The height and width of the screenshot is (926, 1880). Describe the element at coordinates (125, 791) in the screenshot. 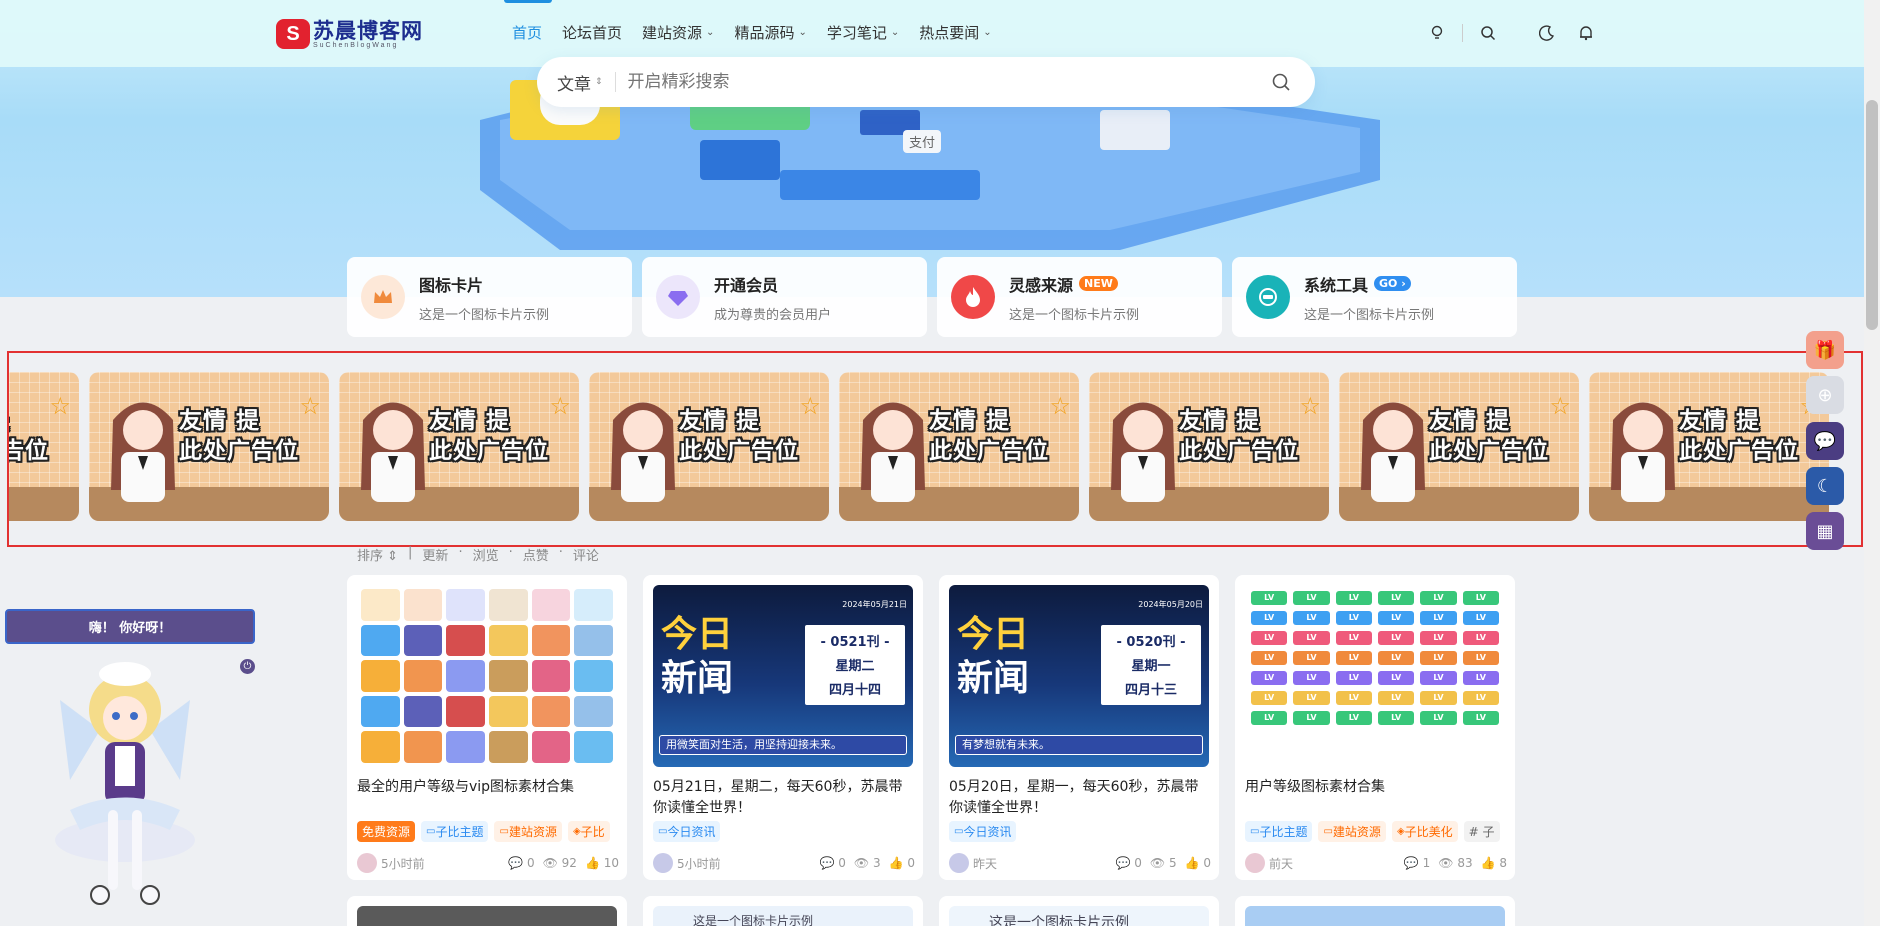

I see `mascot-character` at that location.